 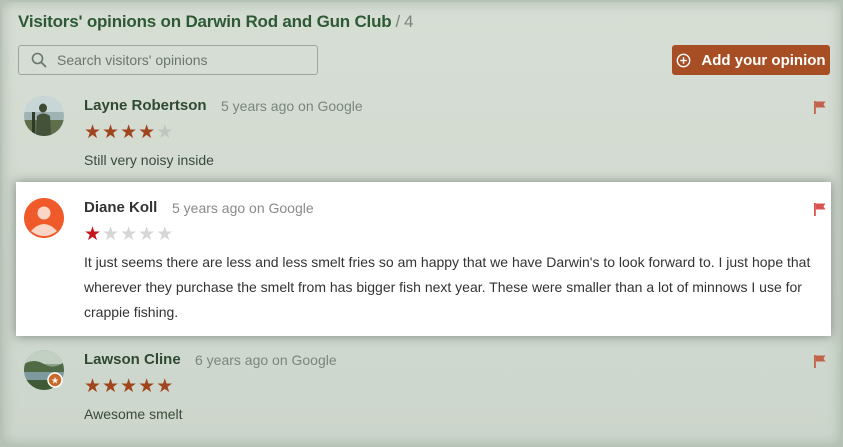 What do you see at coordinates (132, 359) in the screenshot?
I see `reviewer-name: Lawson Cline` at bounding box center [132, 359].